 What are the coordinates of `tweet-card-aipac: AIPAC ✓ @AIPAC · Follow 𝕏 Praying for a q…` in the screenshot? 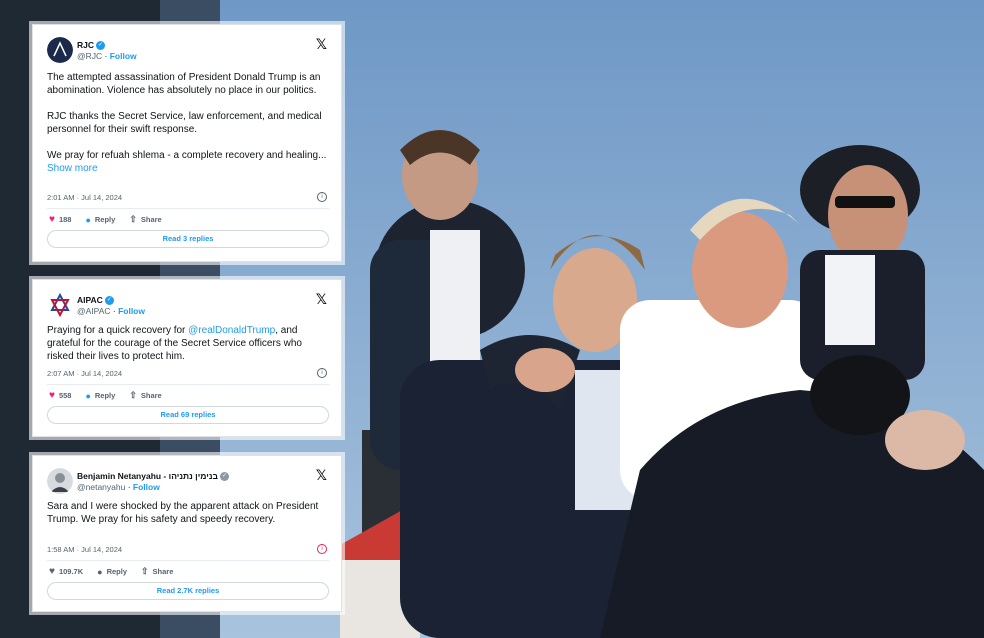 It's located at (187, 358).